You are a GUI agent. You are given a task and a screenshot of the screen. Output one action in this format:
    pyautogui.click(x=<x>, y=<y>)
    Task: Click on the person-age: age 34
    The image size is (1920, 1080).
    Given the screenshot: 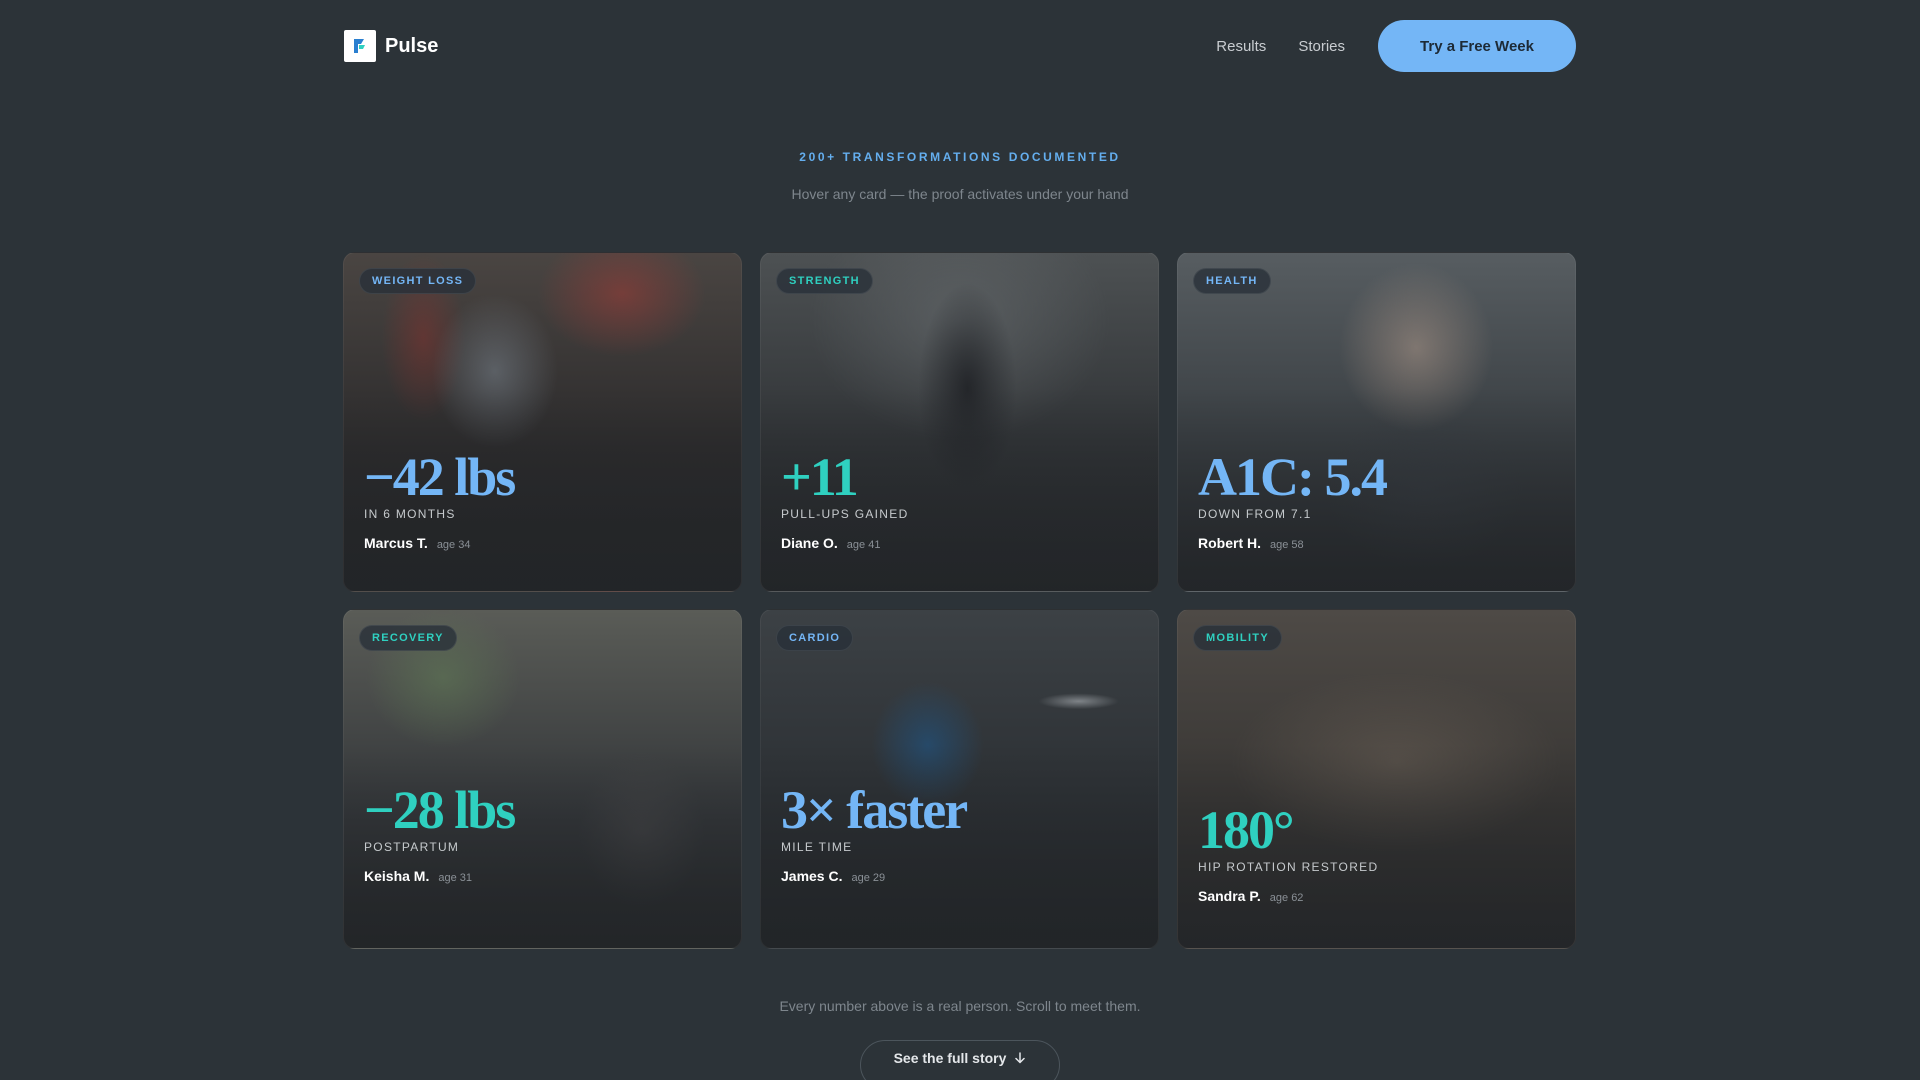 What is the action you would take?
    pyautogui.click(x=453, y=545)
    